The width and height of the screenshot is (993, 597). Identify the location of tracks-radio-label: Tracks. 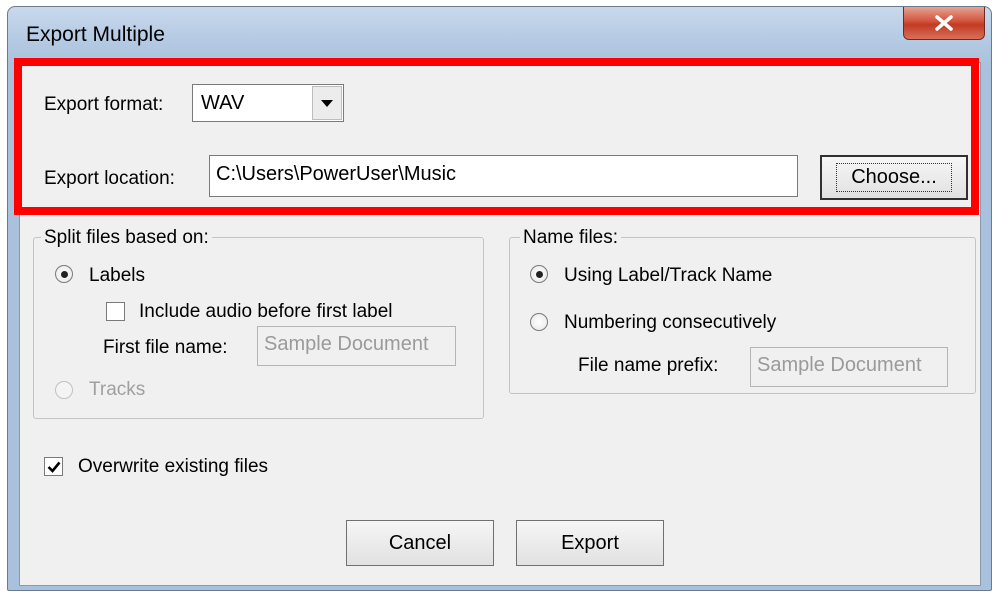
(117, 389).